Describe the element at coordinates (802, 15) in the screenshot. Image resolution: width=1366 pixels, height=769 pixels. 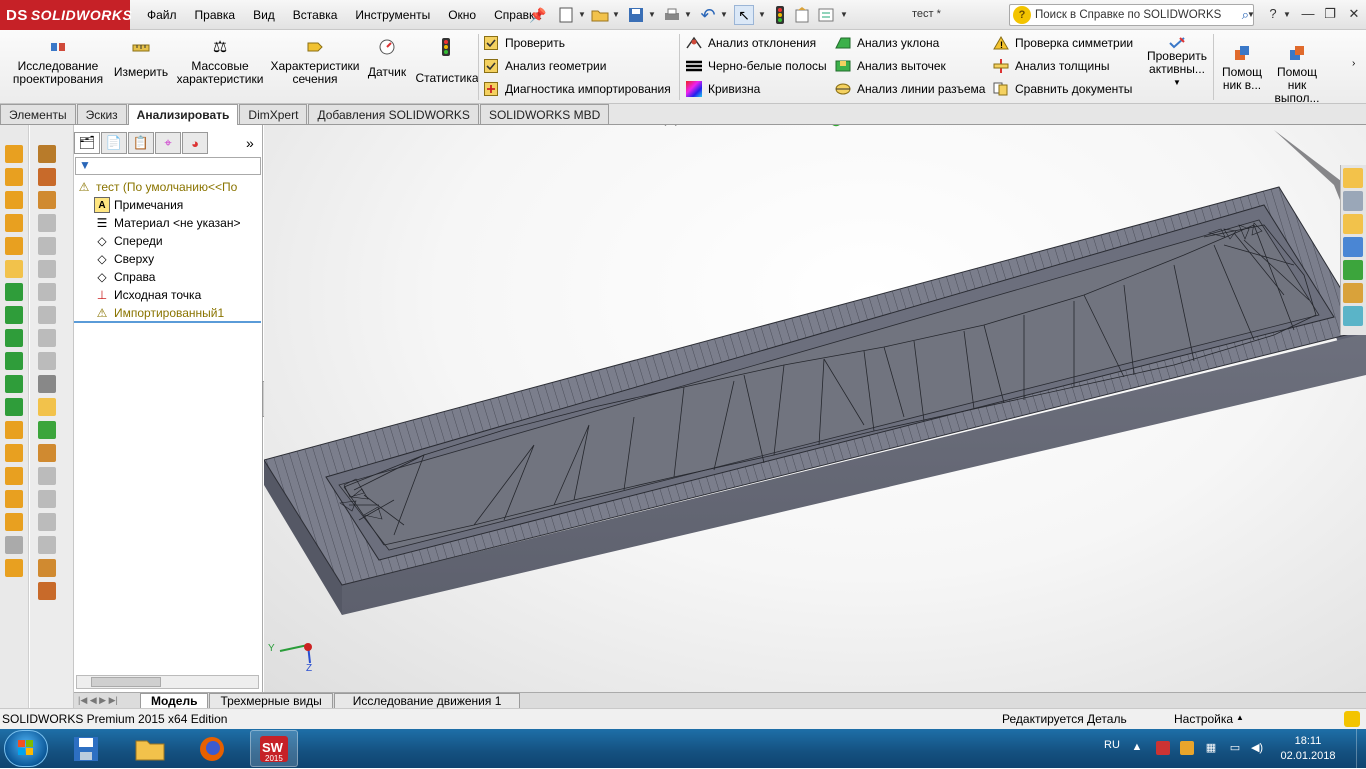
I see `file-properties-icon` at that location.